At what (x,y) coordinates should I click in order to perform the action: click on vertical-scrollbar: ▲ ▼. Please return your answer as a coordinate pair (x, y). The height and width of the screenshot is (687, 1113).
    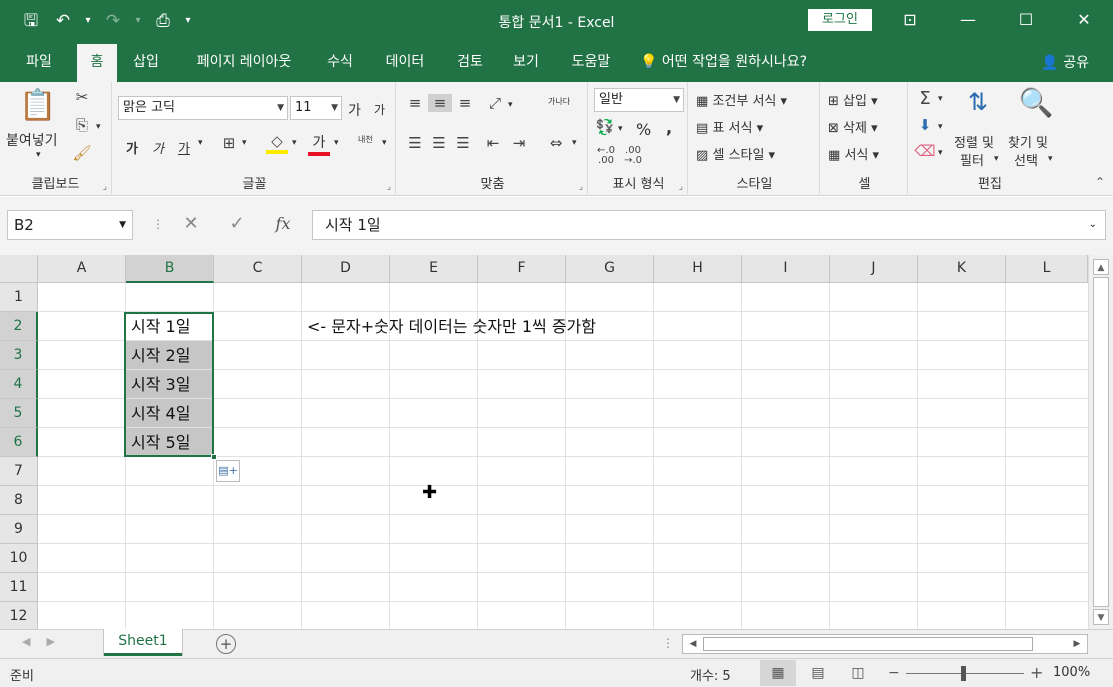
    Looking at the image, I should click on (1100, 442).